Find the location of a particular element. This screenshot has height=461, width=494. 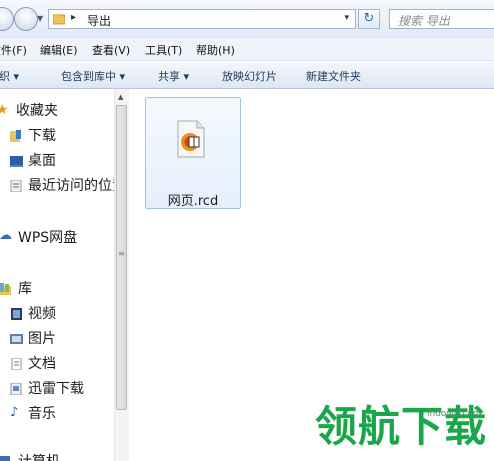

address-toolbar: ▼ ▸ 导出 ▾ ↻ 搜索 导出 is located at coordinates (247, 19).